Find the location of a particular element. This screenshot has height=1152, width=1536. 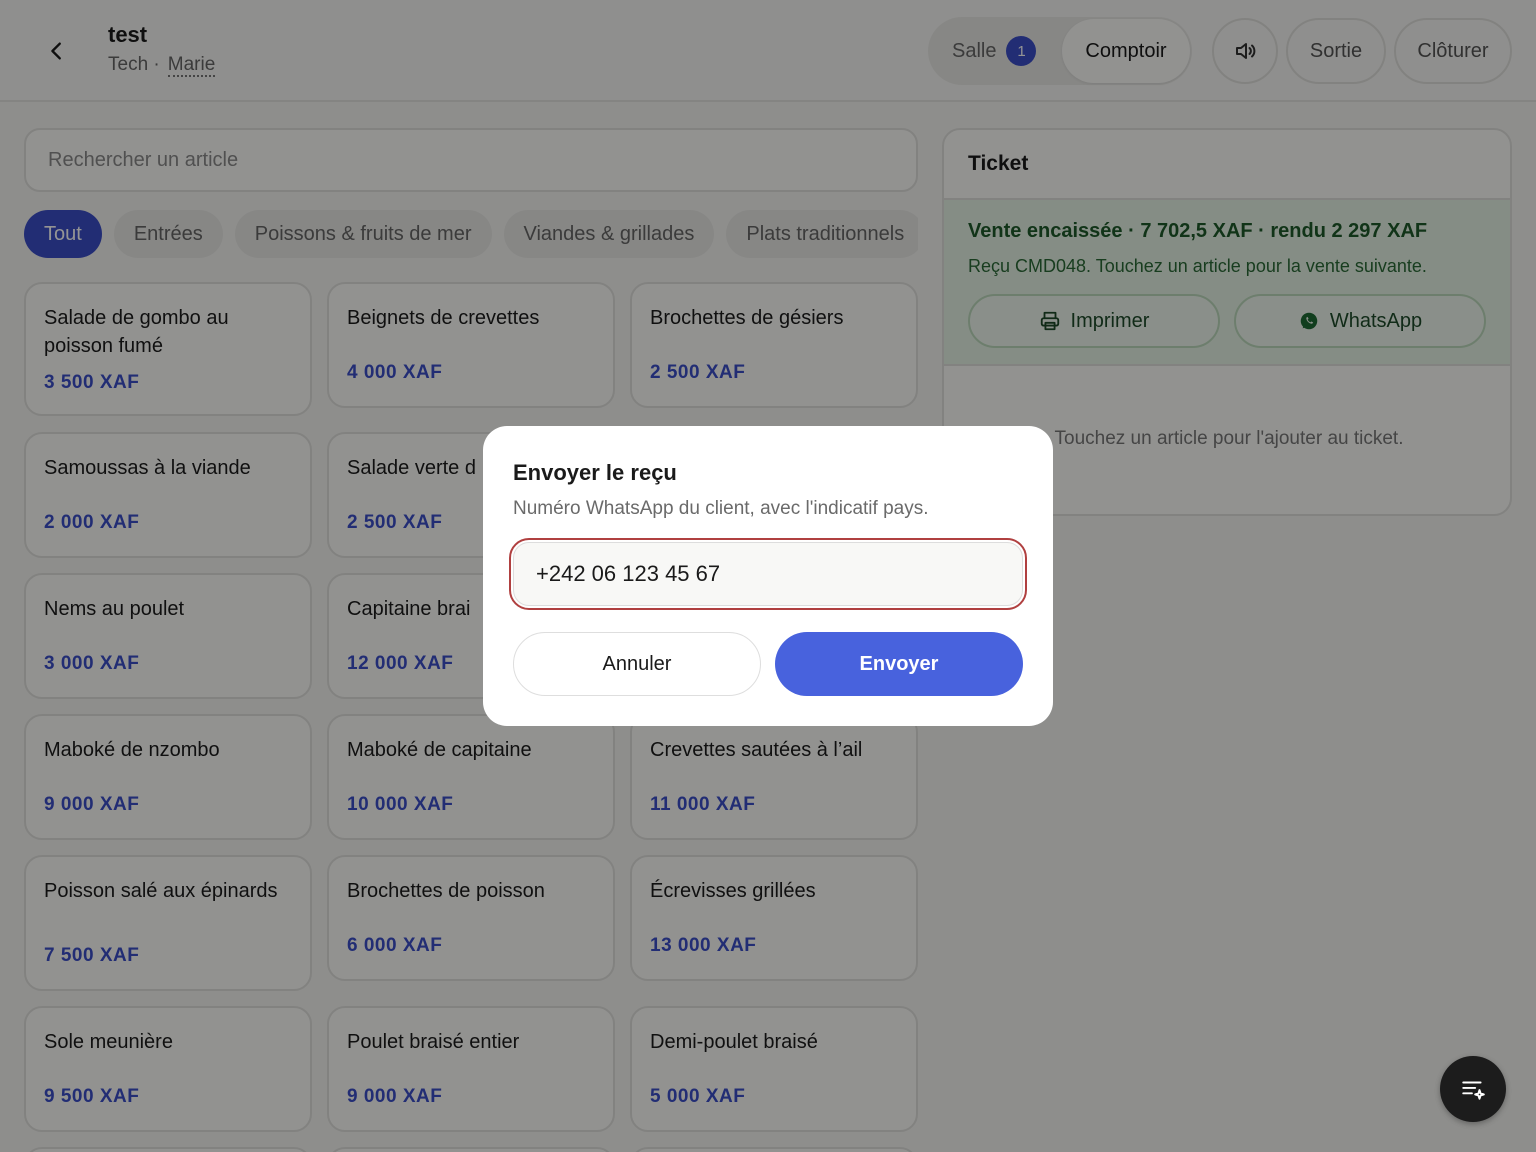

phone-input is located at coordinates (768, 574).